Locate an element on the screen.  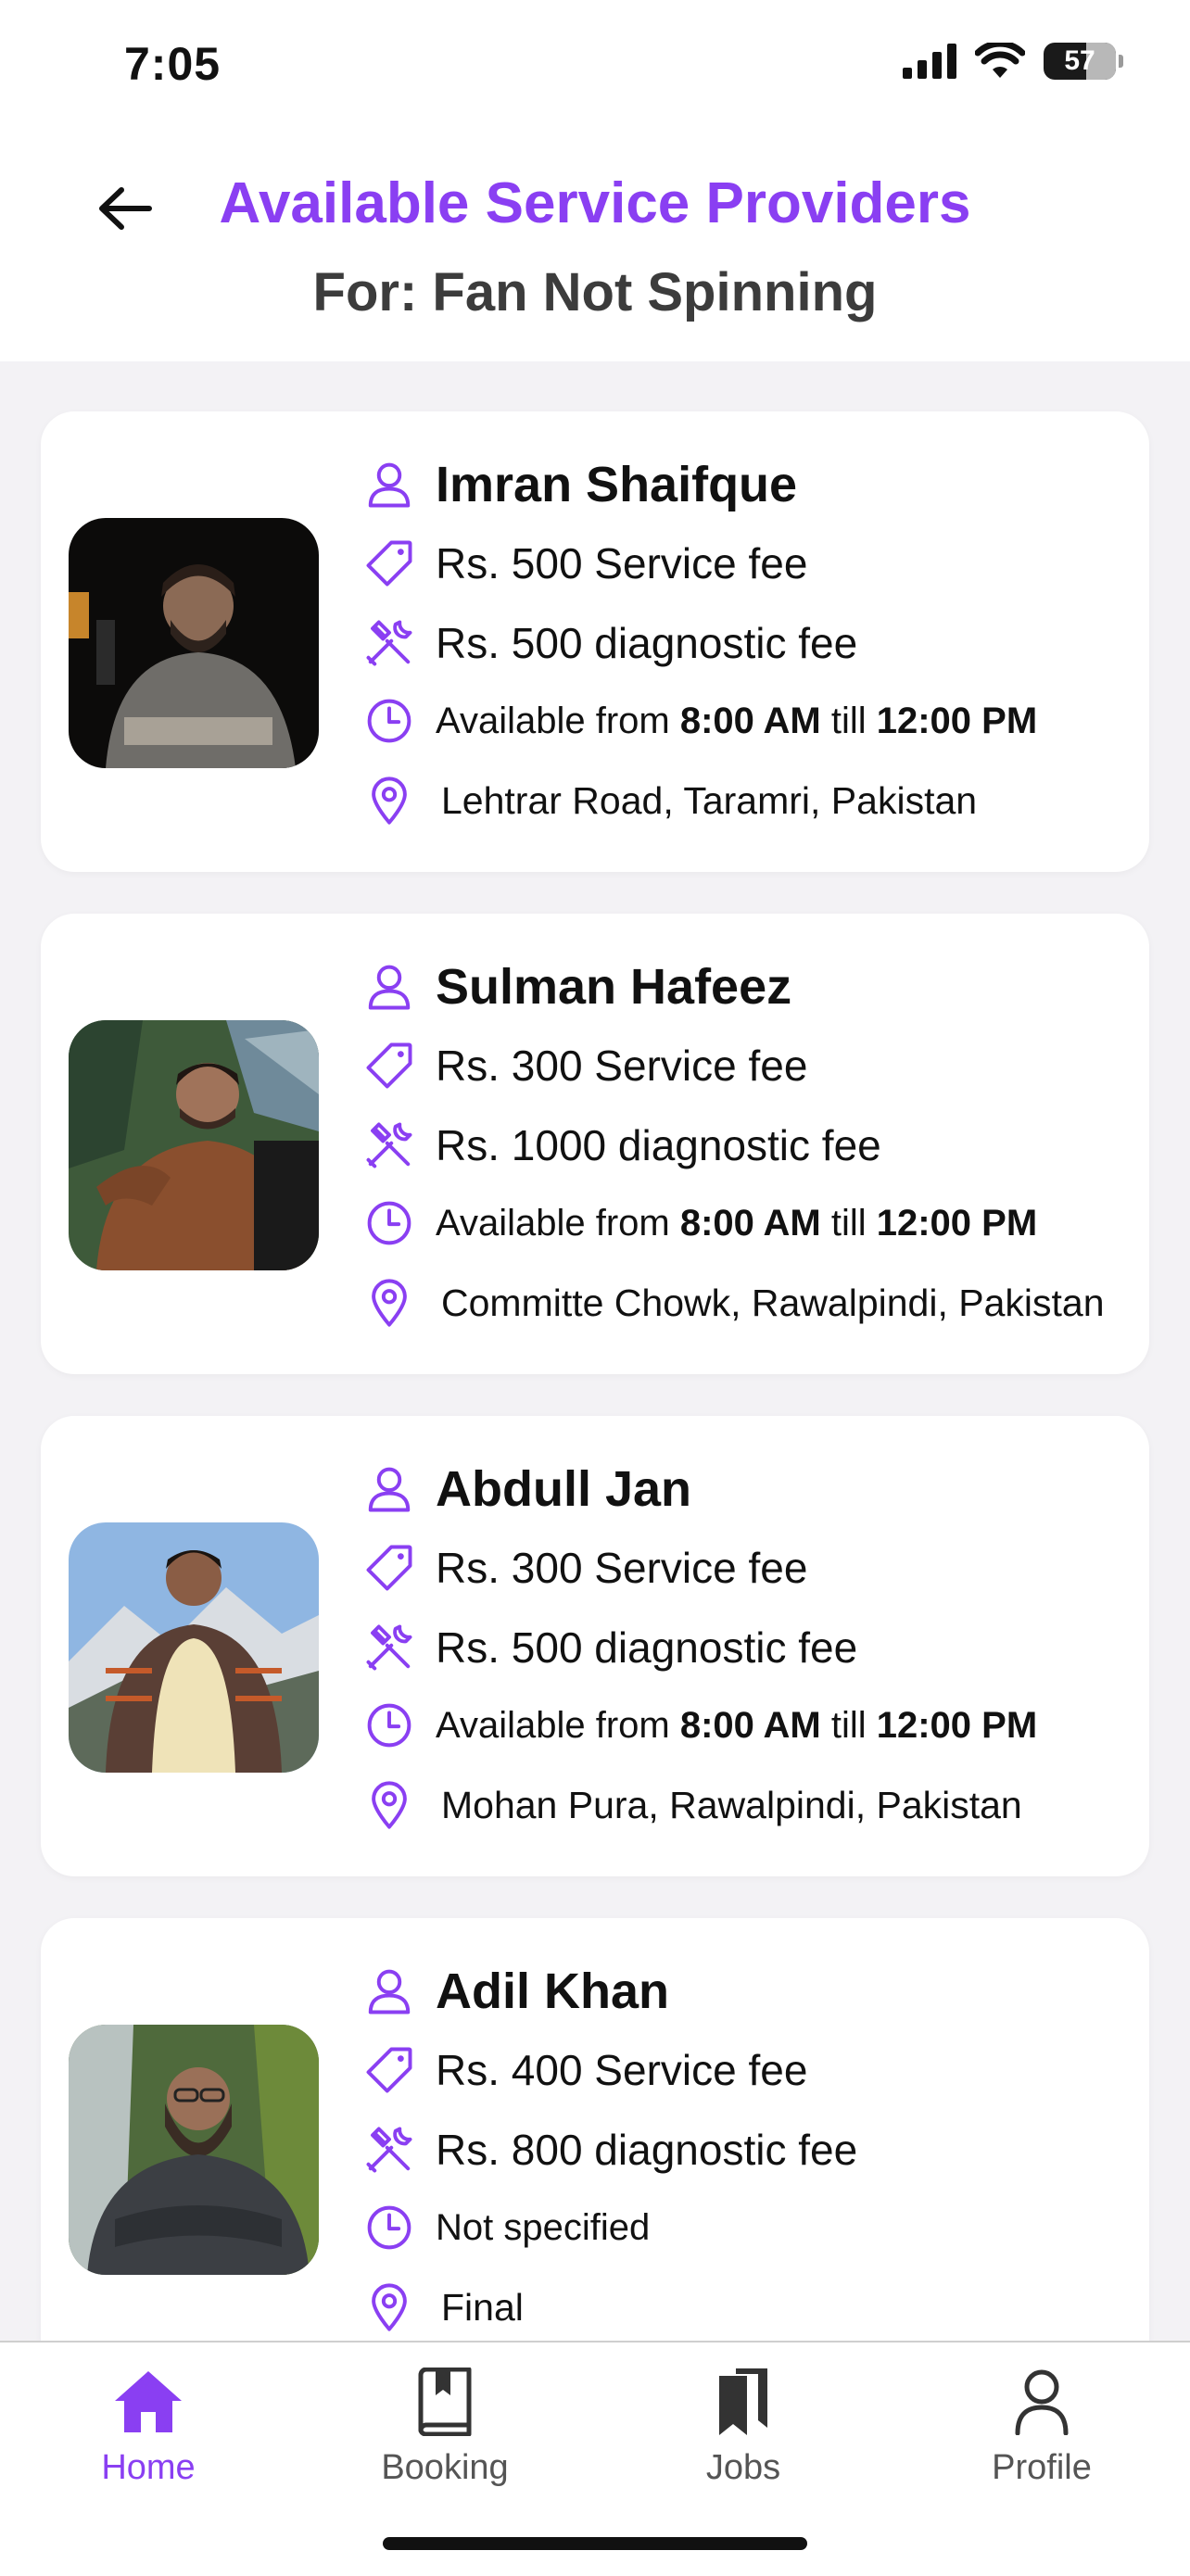
service-fee-row: Rs. 500 Service fee is located at coordinates (584, 563).